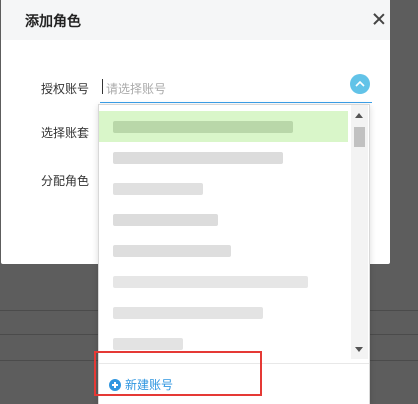 This screenshot has width=418, height=404. What do you see at coordinates (379, 19) in the screenshot?
I see `close-icon` at bounding box center [379, 19].